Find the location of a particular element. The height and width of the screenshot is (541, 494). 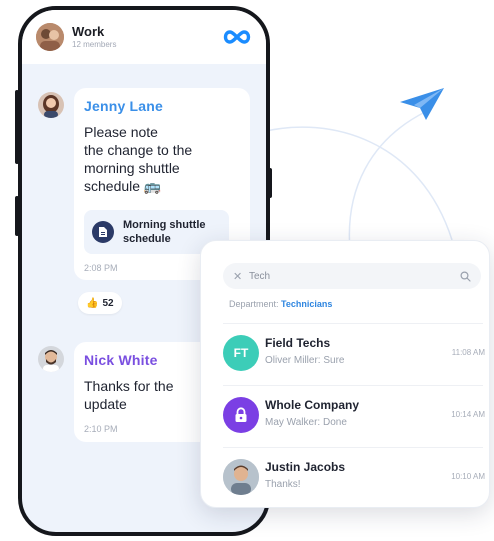

search-icon is located at coordinates (465, 276).